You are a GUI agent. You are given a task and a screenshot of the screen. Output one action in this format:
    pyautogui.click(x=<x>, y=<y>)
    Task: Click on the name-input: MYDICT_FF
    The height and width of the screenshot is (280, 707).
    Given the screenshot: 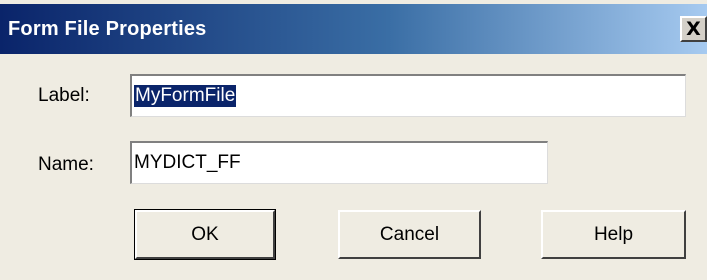 What is the action you would take?
    pyautogui.click(x=339, y=162)
    